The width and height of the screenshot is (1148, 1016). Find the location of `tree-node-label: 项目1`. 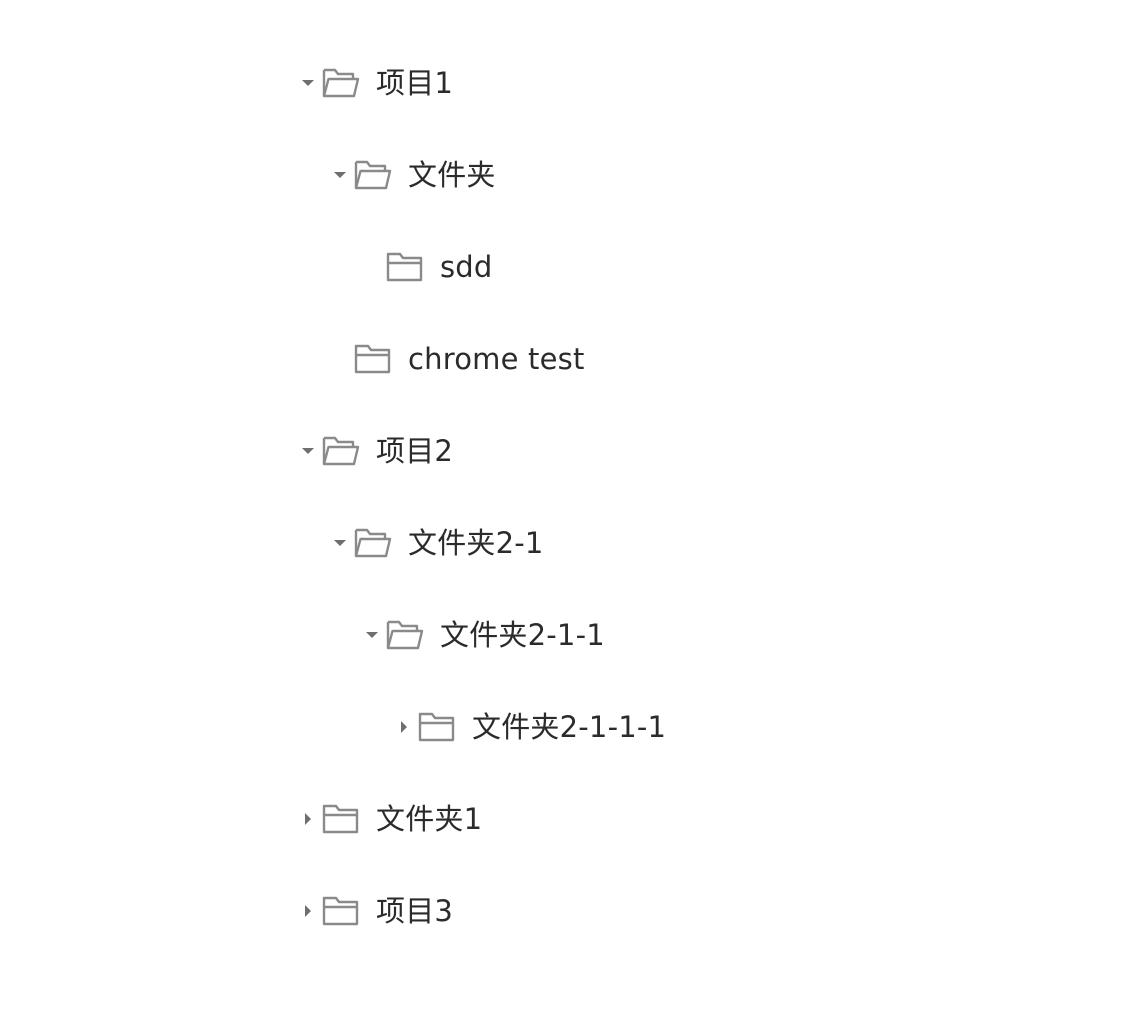

tree-node-label: 项目1 is located at coordinates (415, 83).